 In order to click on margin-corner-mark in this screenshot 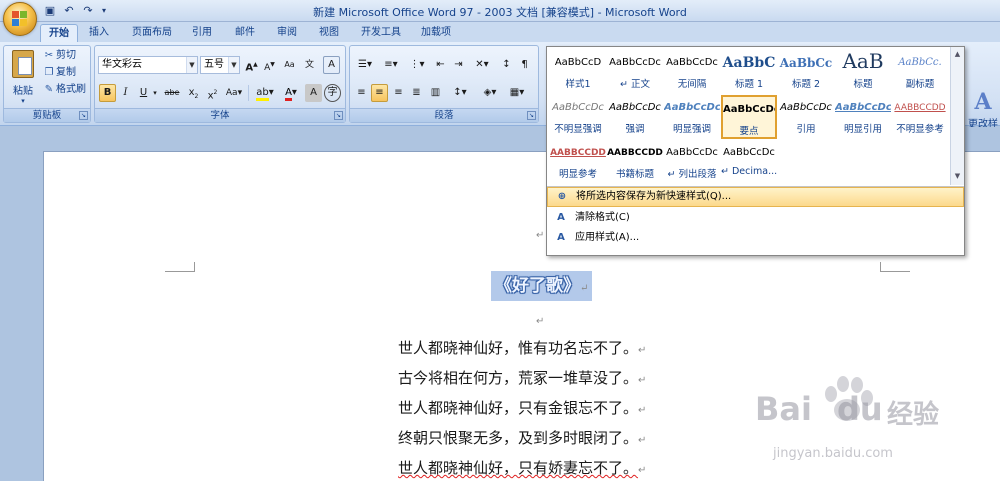, I will do `click(180, 267)`.